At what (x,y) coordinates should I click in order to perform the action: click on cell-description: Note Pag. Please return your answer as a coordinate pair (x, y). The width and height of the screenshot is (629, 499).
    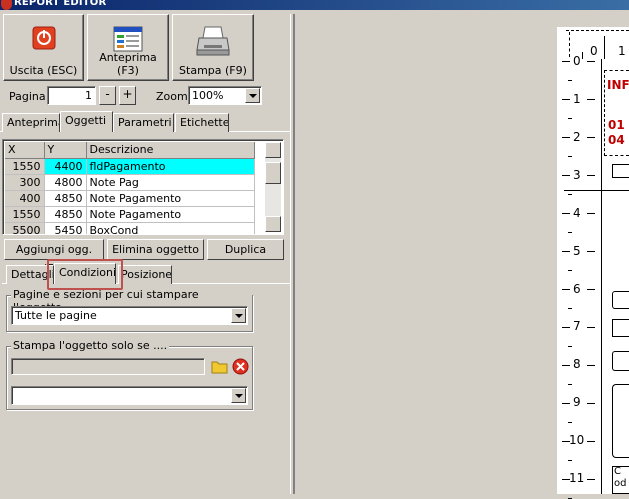
    Looking at the image, I should click on (170, 182).